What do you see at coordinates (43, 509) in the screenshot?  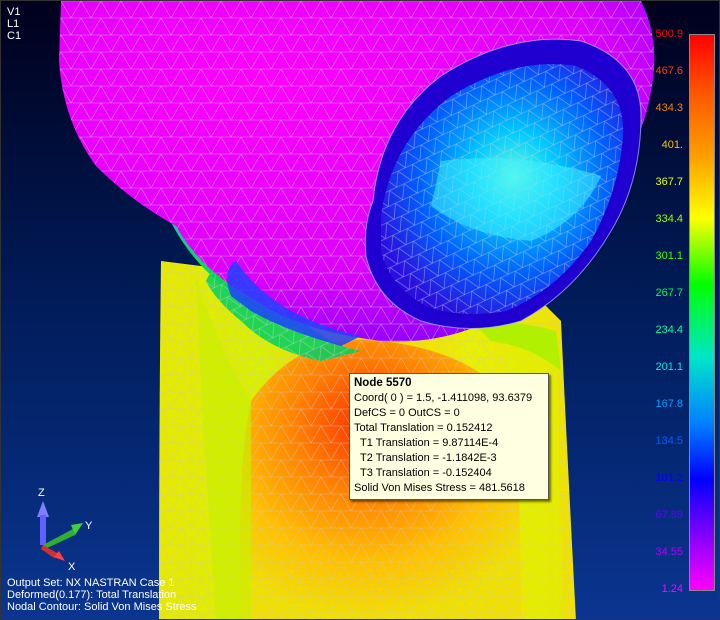 I see `z-axis-arrowhead` at bounding box center [43, 509].